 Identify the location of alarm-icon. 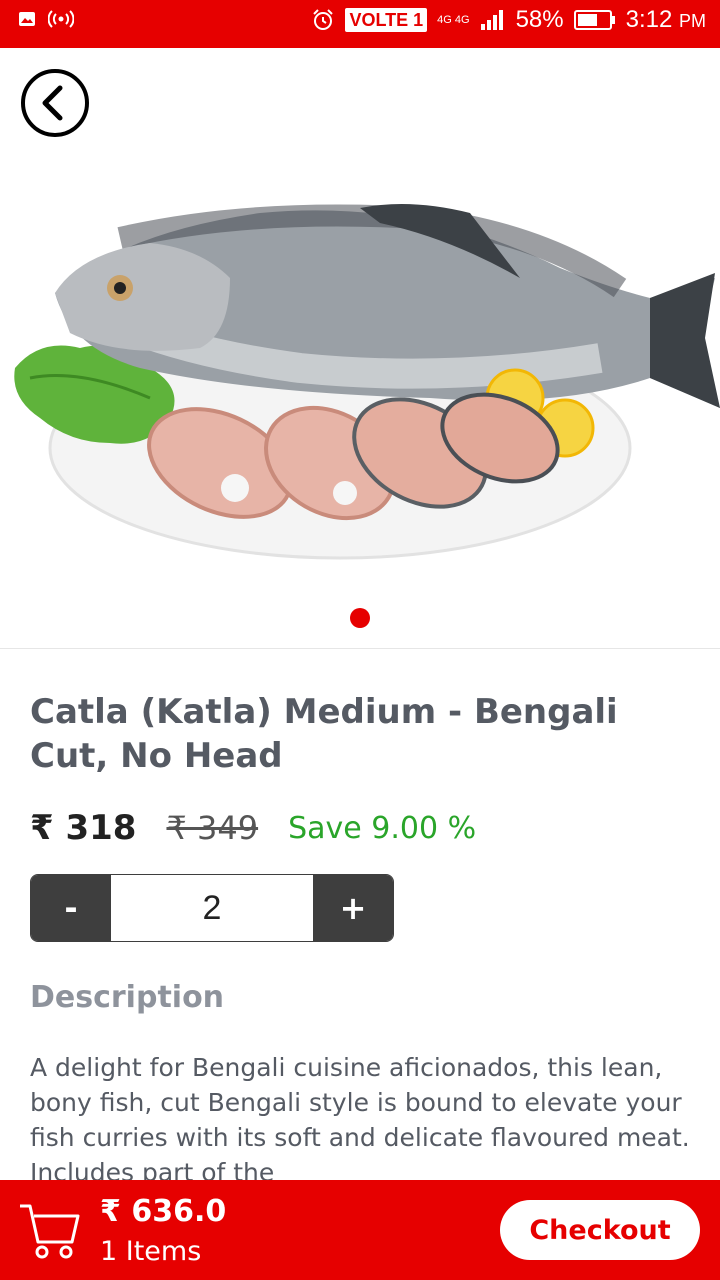
(323, 19).